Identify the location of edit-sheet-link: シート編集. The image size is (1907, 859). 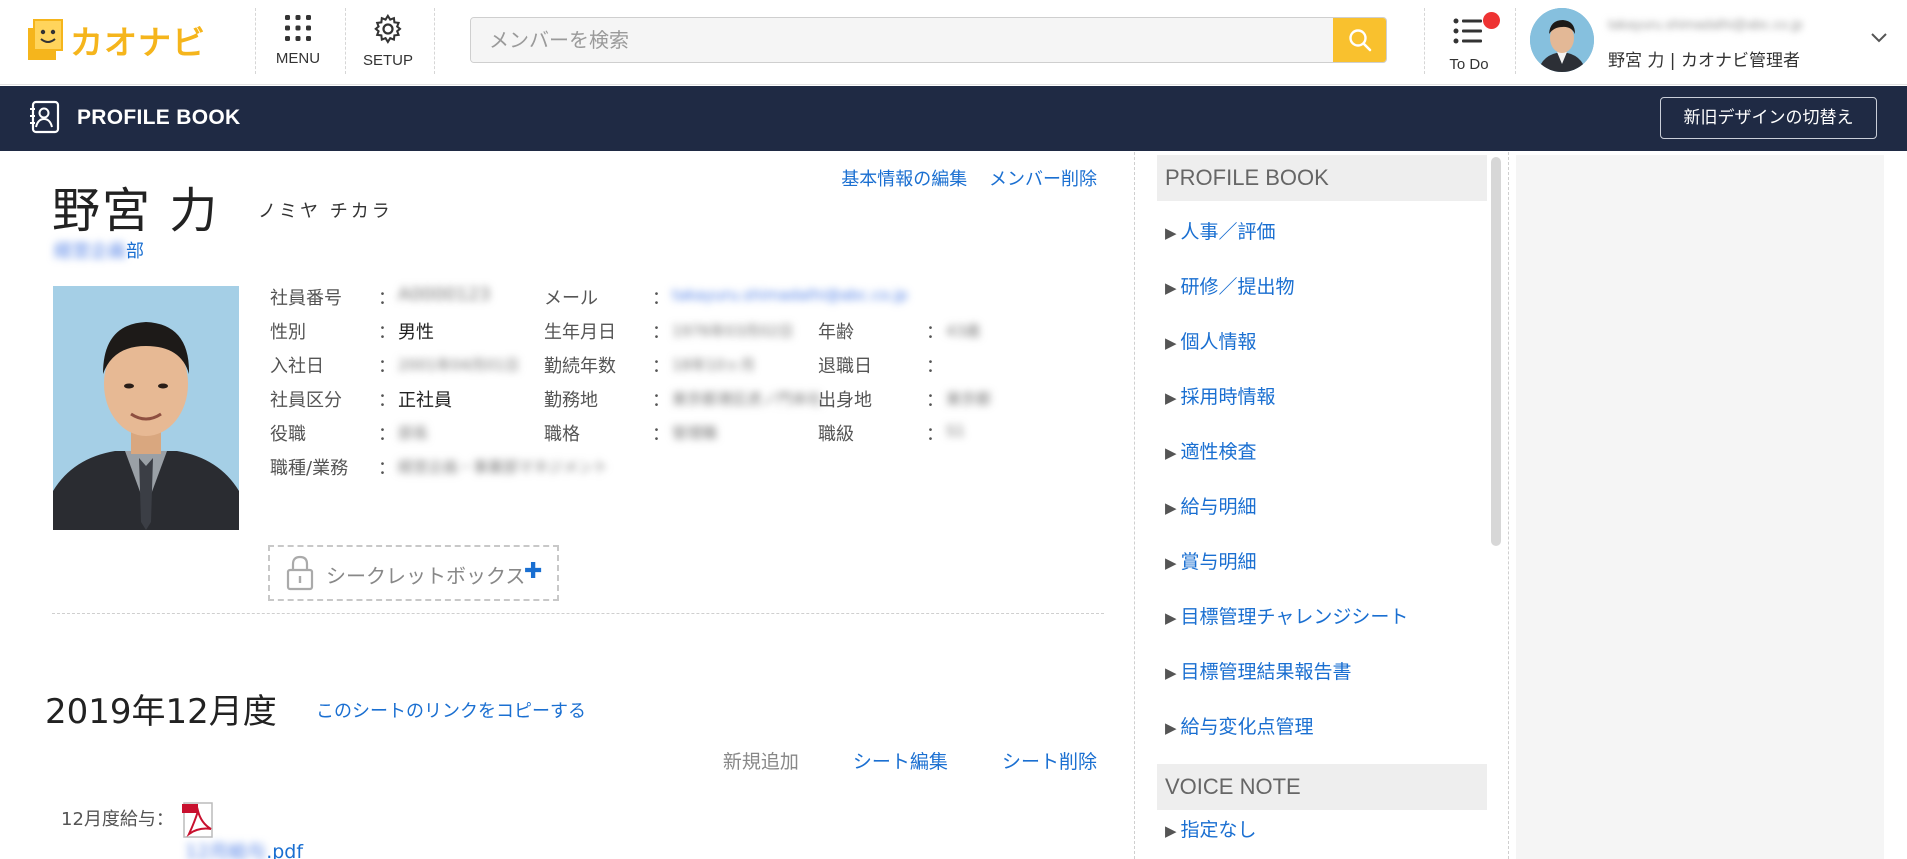
(900, 762).